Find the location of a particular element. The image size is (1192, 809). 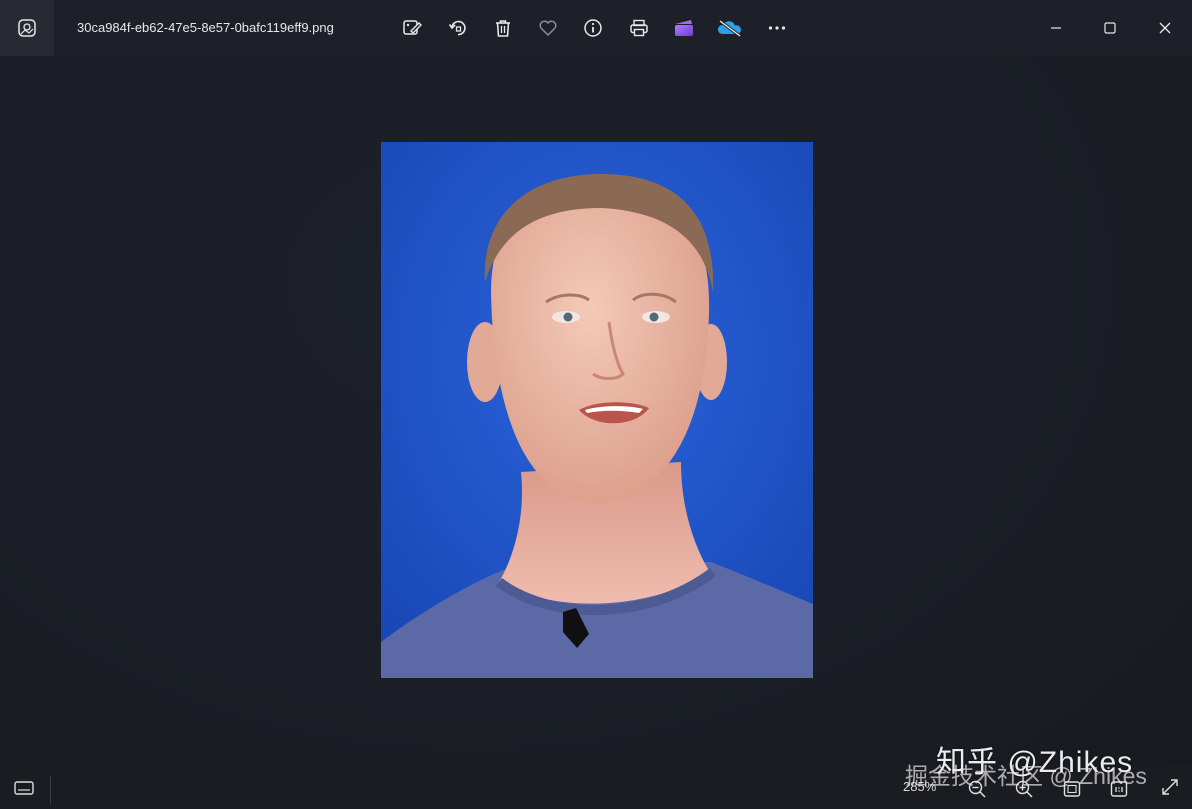

favorite-button is located at coordinates (548, 28).